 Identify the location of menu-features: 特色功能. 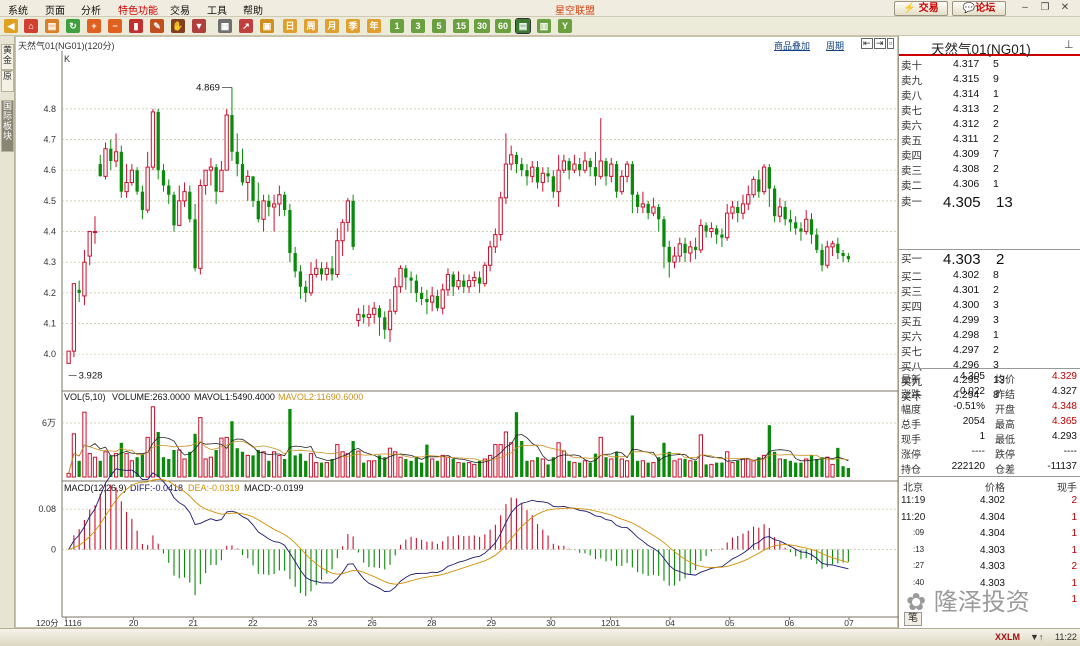
(138, 9).